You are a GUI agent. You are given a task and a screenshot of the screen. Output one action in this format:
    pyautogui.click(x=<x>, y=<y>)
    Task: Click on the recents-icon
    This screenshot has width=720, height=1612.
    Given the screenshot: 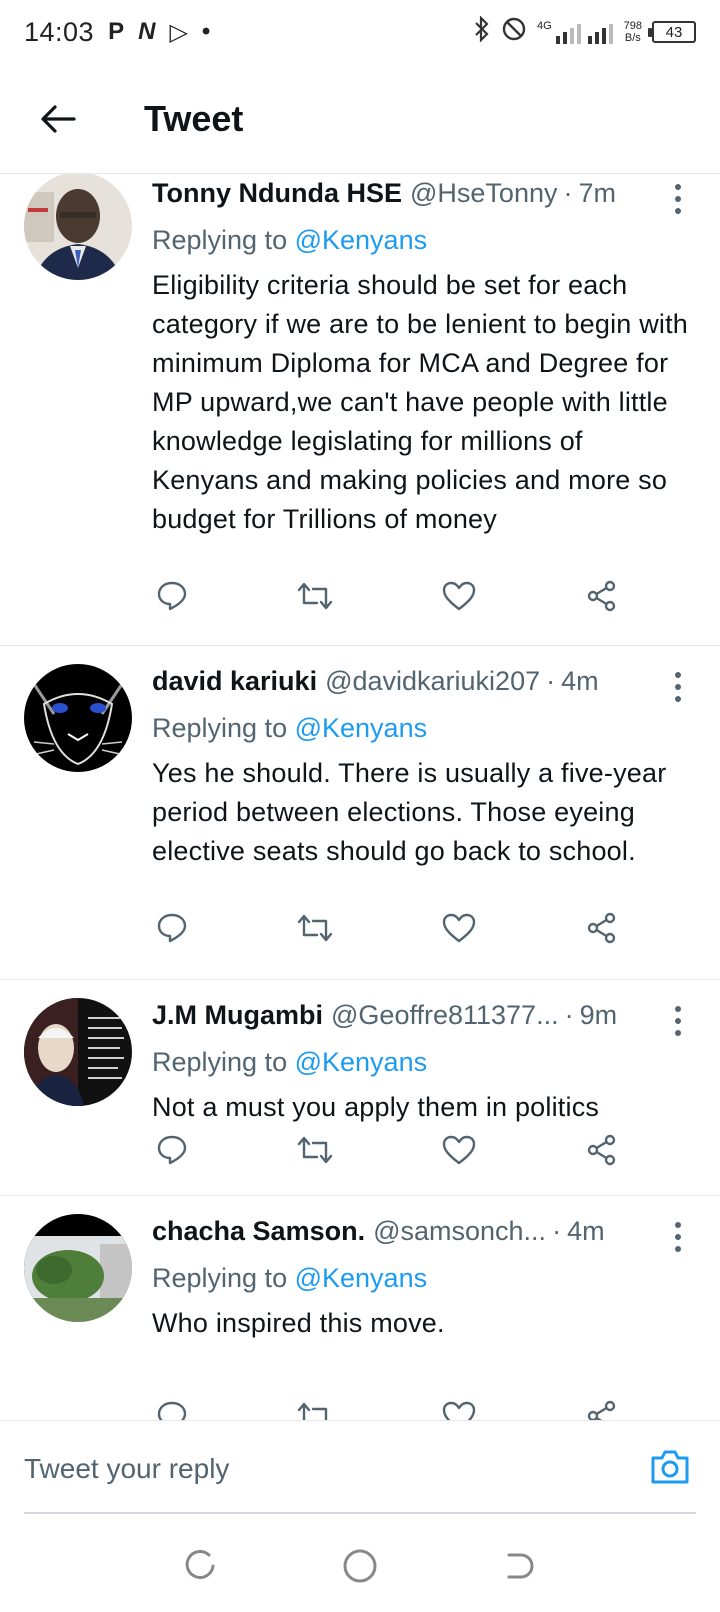 What is the action you would take?
    pyautogui.click(x=200, y=1564)
    